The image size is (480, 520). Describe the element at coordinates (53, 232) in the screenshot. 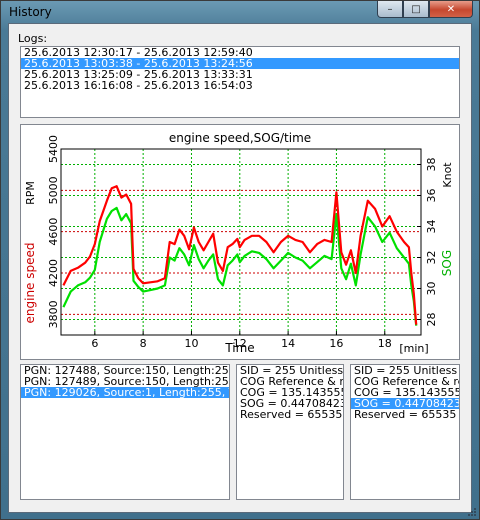

I see `y-left-tick-label: 4600` at that location.